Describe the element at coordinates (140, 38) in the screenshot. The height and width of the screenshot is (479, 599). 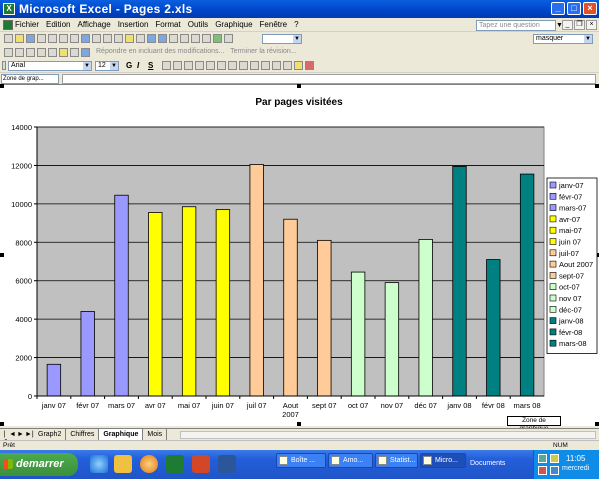
I see `format-painter-icon` at that location.